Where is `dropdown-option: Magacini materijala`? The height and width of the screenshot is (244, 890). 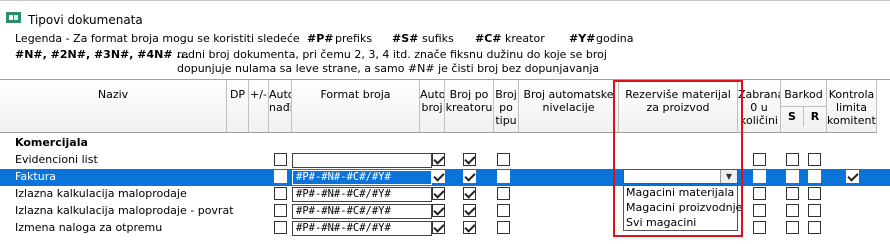 dropdown-option: Magacini materijala is located at coordinates (680, 193).